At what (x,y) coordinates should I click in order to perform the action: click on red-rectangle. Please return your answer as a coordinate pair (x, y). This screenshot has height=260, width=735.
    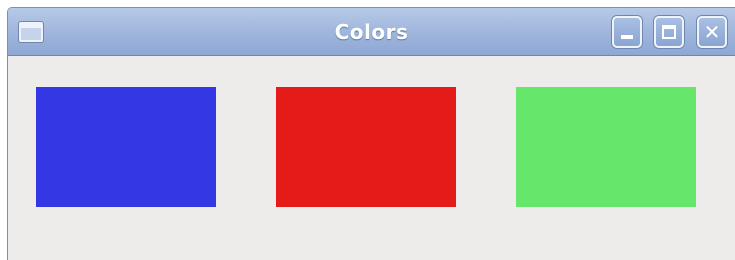
    Looking at the image, I should click on (366, 147).